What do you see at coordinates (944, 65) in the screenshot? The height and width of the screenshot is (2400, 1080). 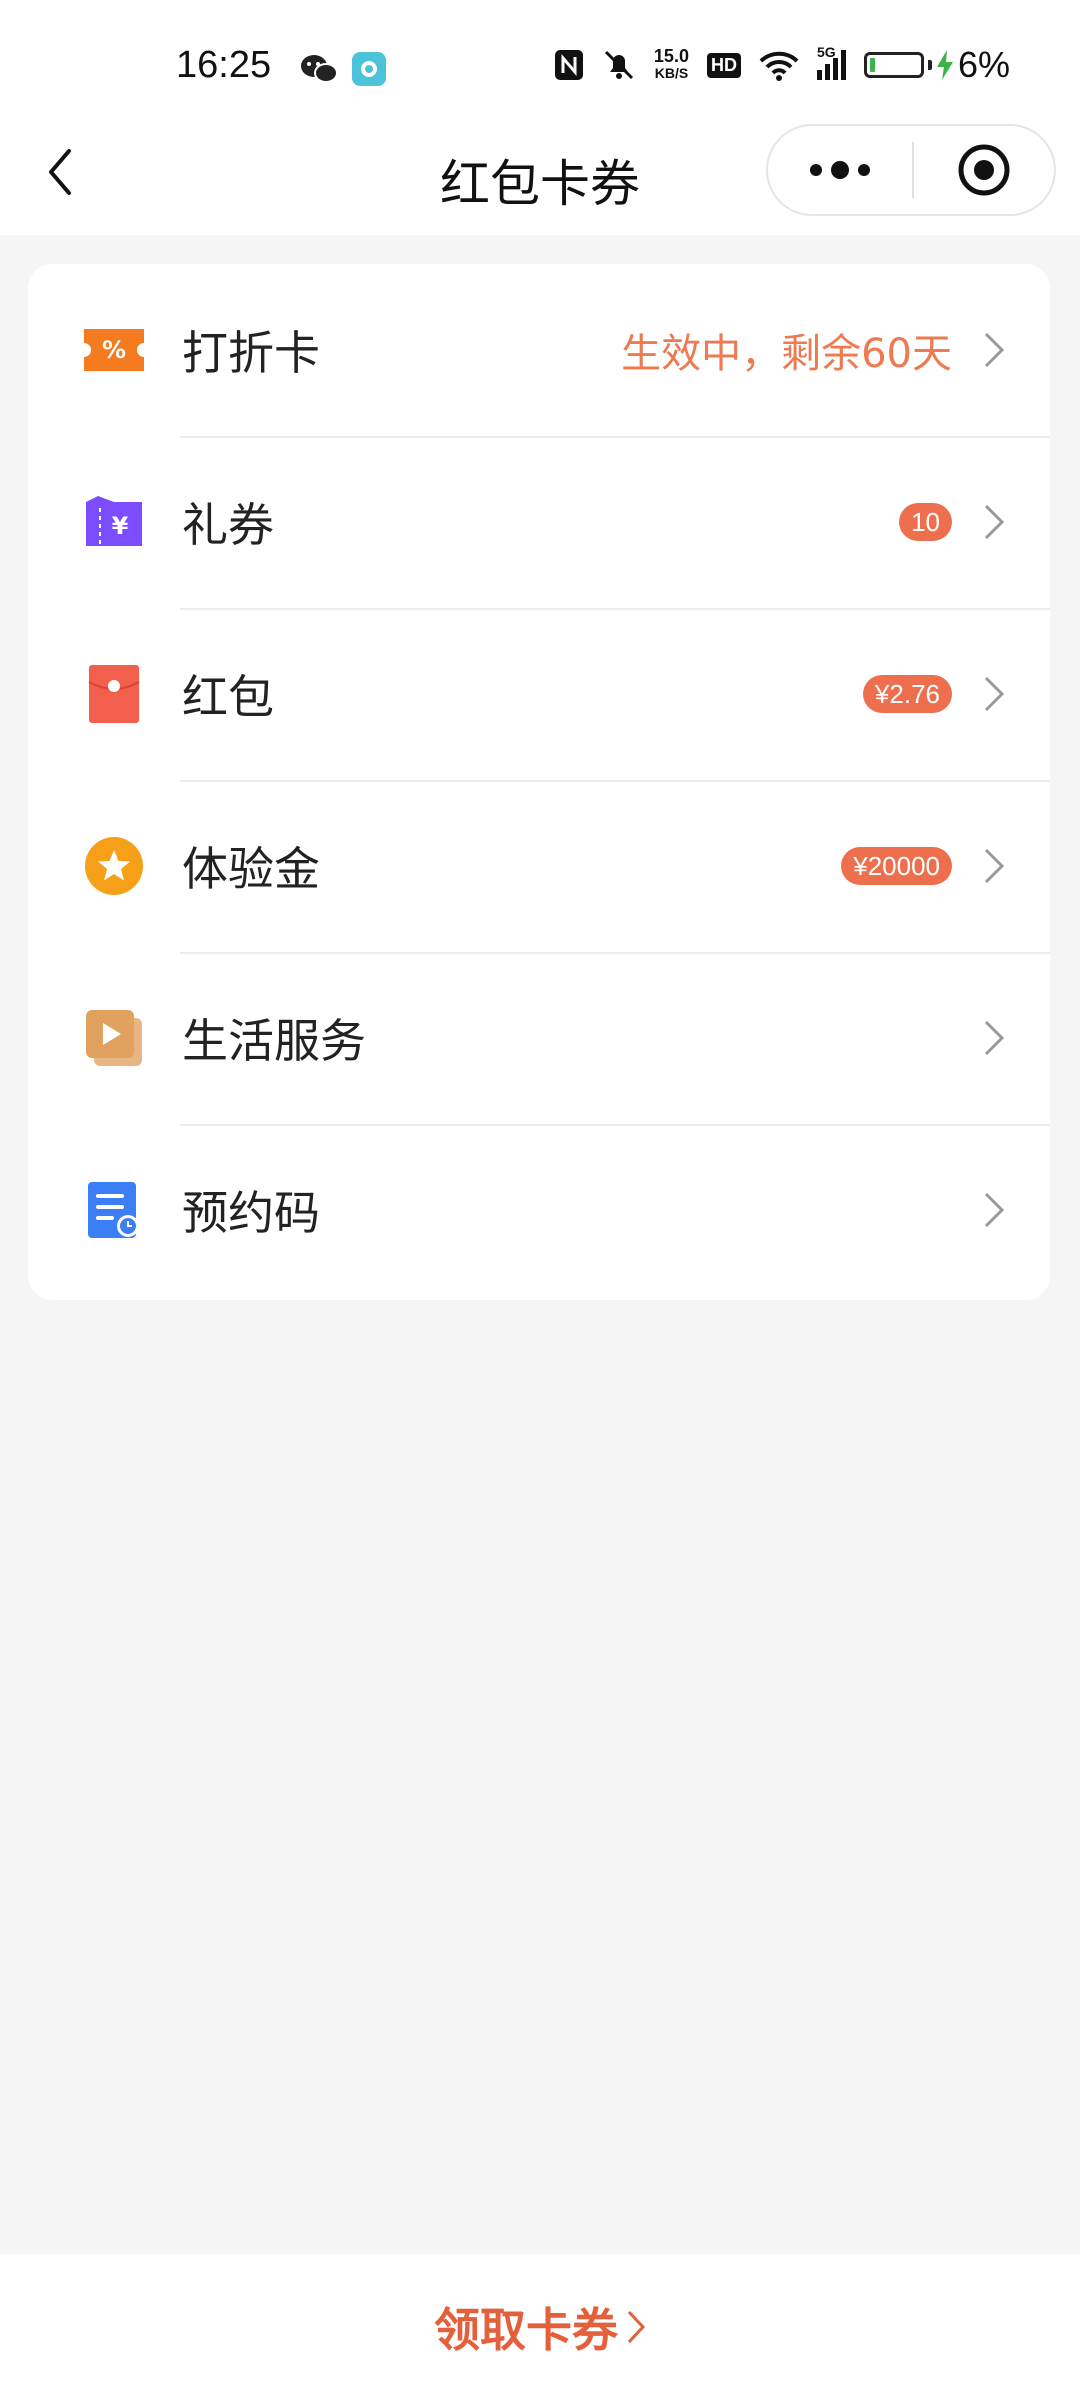 I see `charging-icon` at bounding box center [944, 65].